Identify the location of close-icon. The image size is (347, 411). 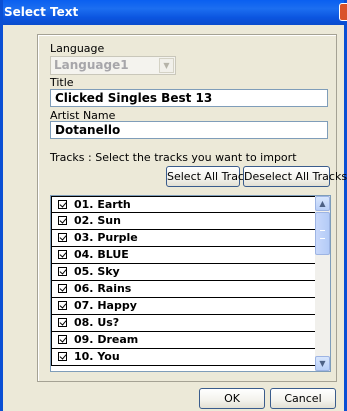
(343, 12).